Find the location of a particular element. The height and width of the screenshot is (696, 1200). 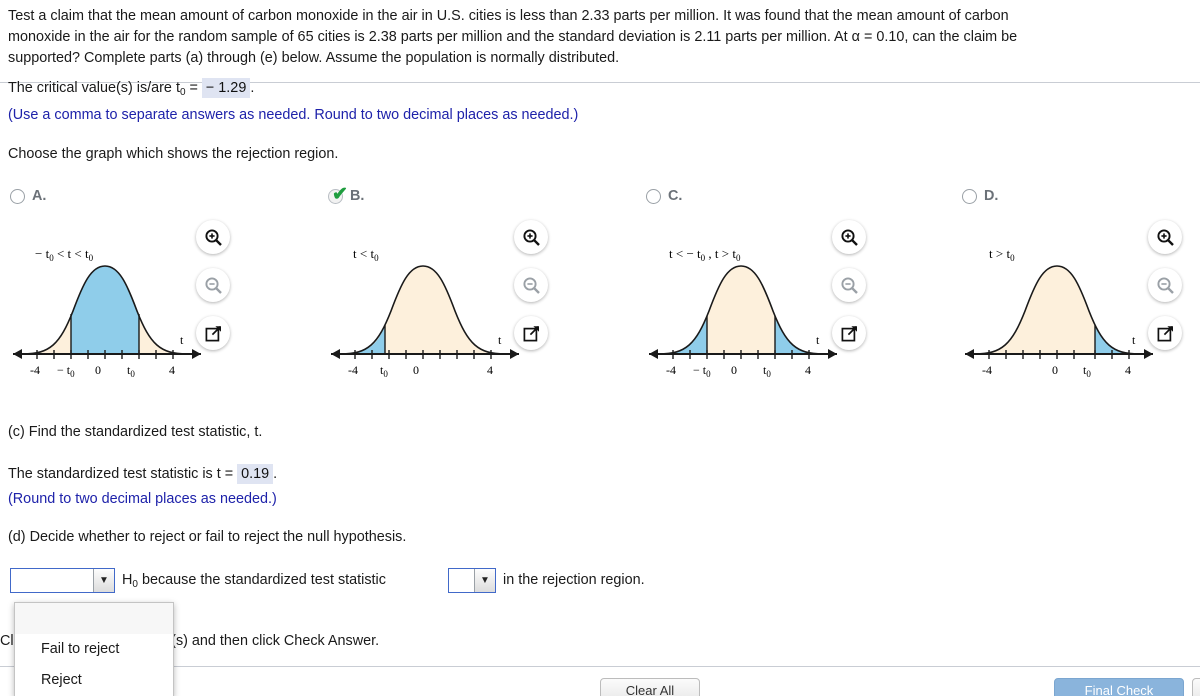

null-hypothesis-symbol: H is located at coordinates (127, 580).